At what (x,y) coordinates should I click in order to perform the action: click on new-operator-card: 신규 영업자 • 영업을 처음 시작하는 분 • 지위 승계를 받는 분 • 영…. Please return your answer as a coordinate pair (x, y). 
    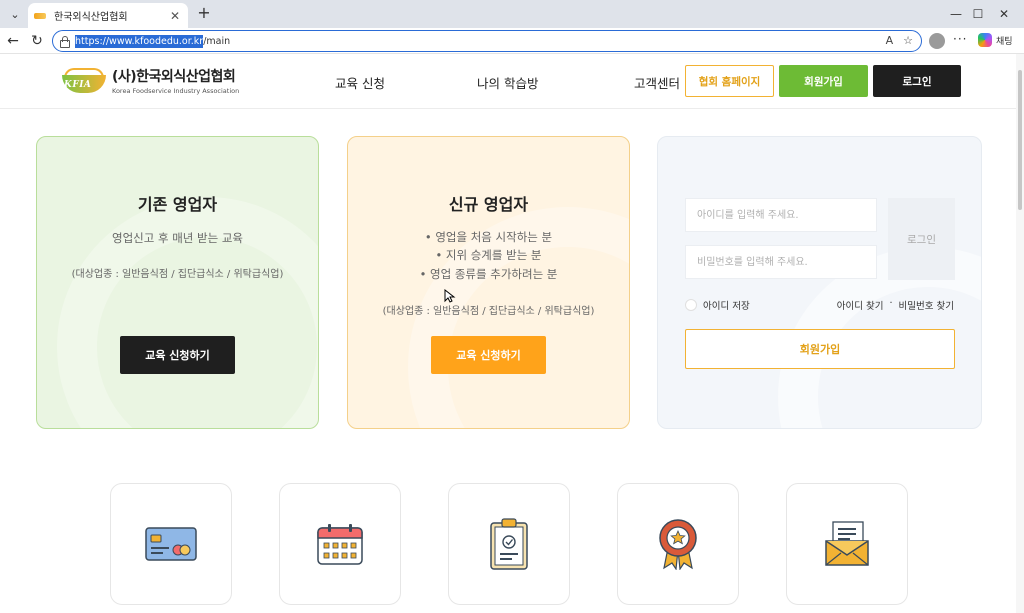
    Looking at the image, I should click on (488, 282).